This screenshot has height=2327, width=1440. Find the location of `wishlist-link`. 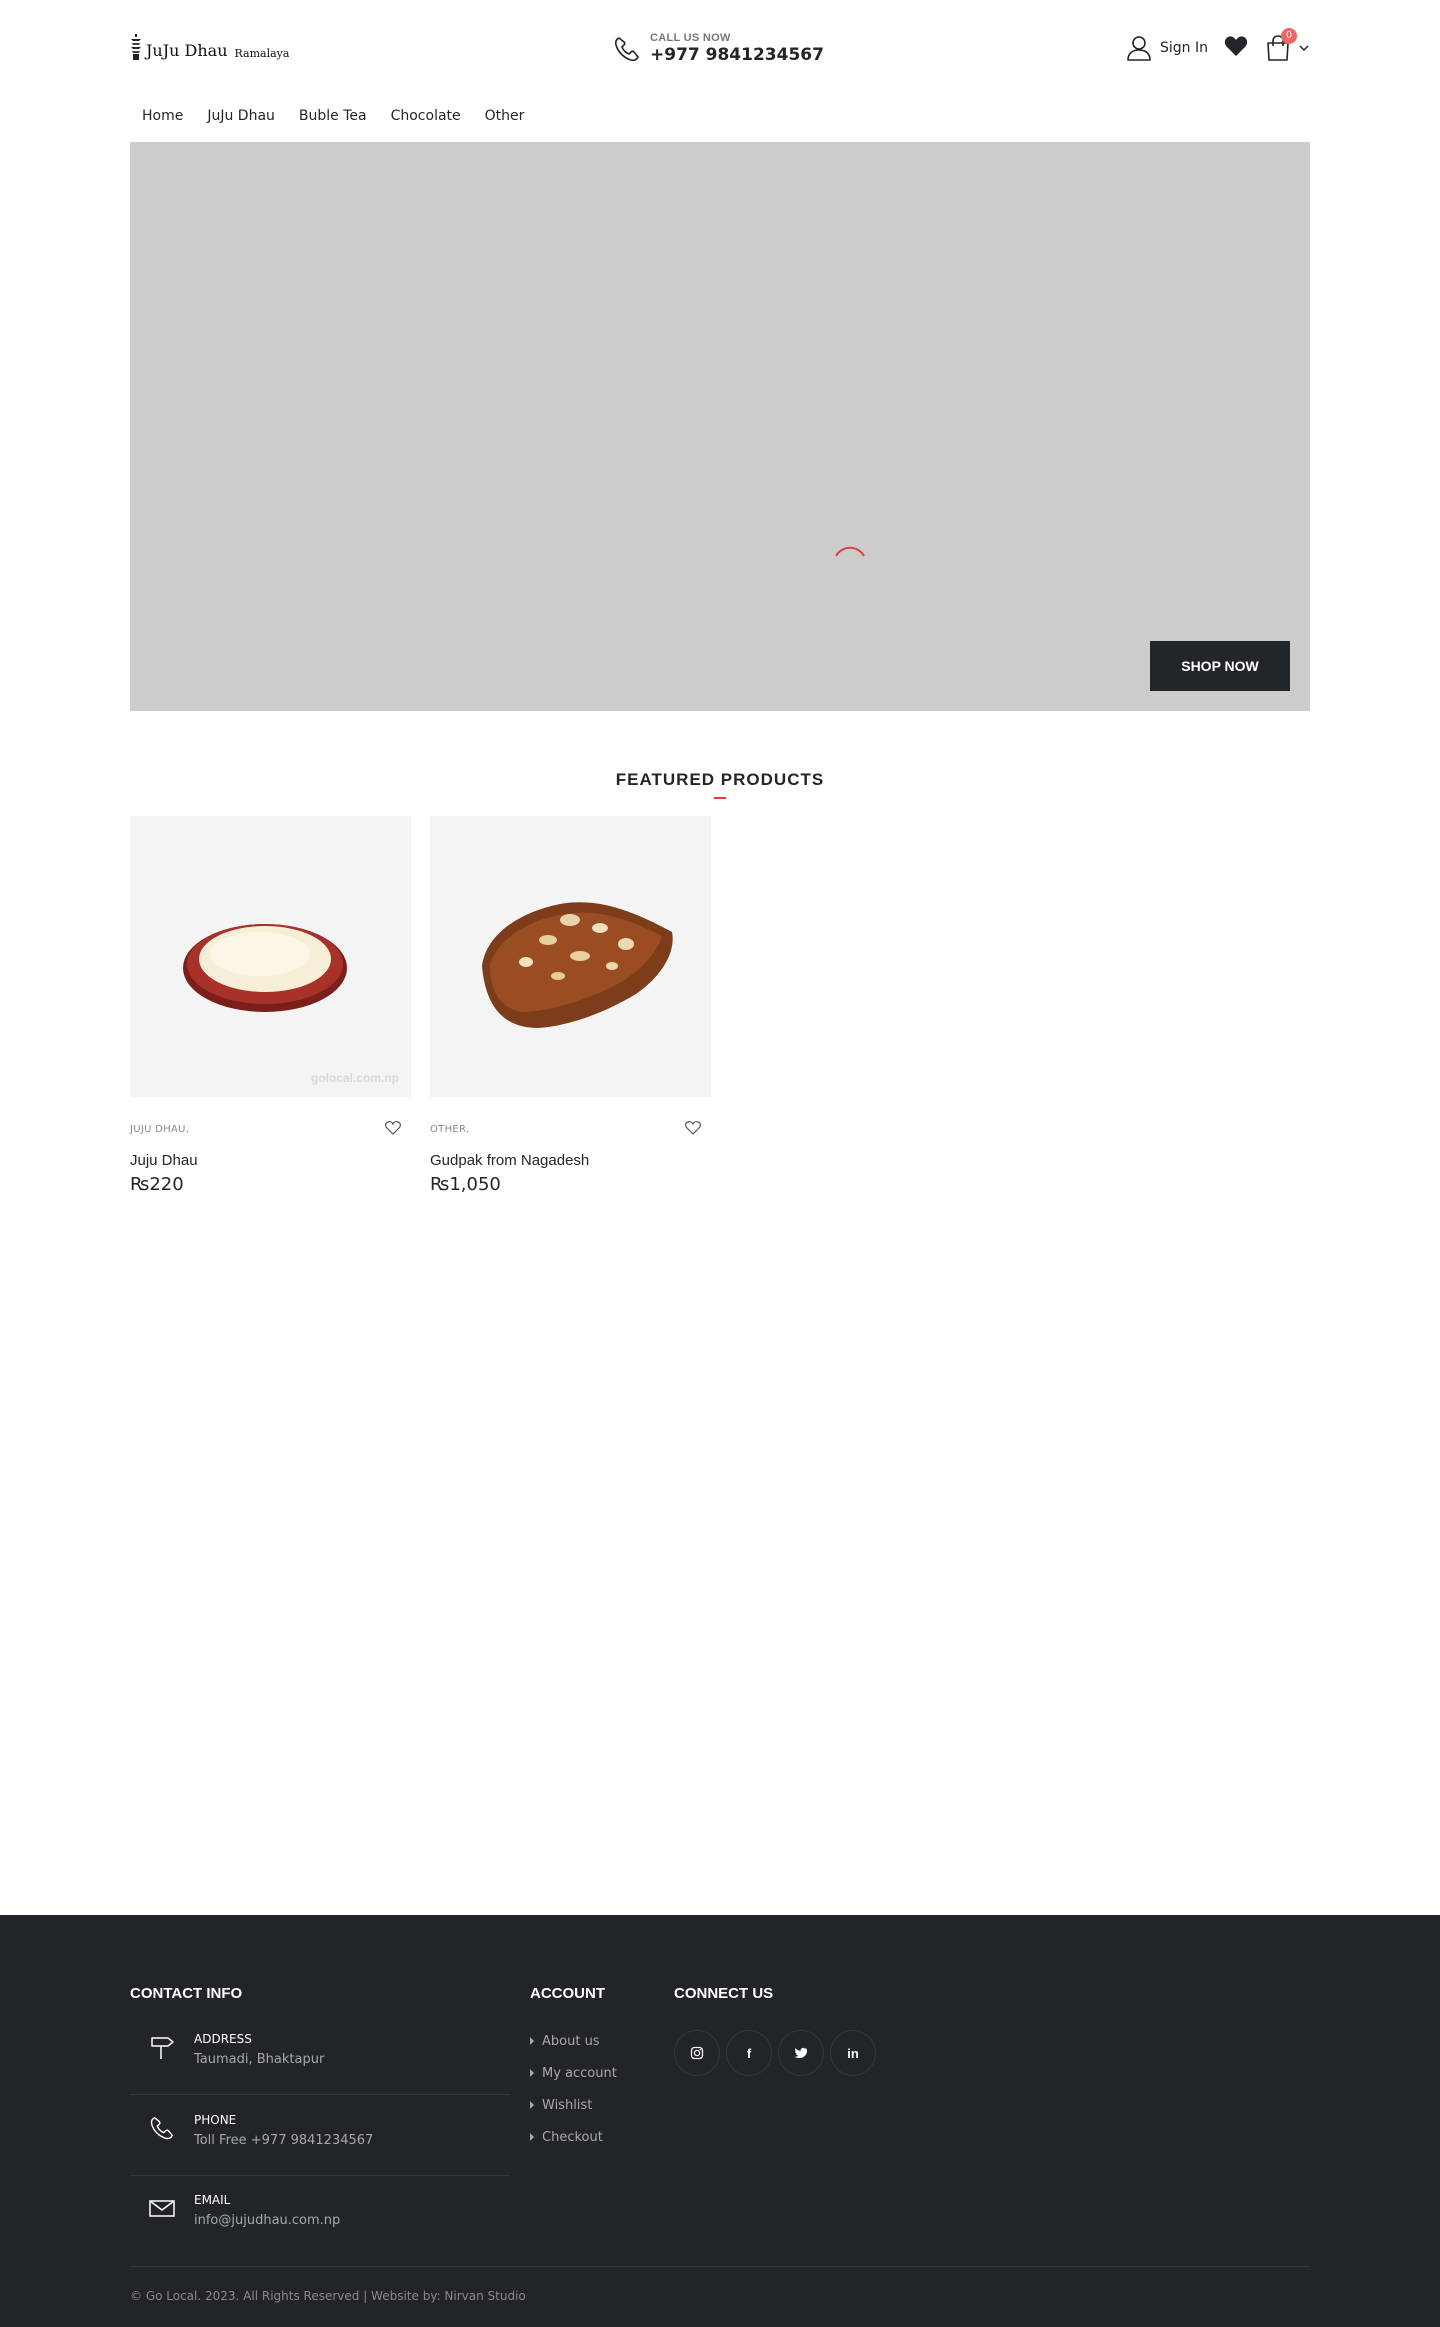

wishlist-link is located at coordinates (1236, 48).